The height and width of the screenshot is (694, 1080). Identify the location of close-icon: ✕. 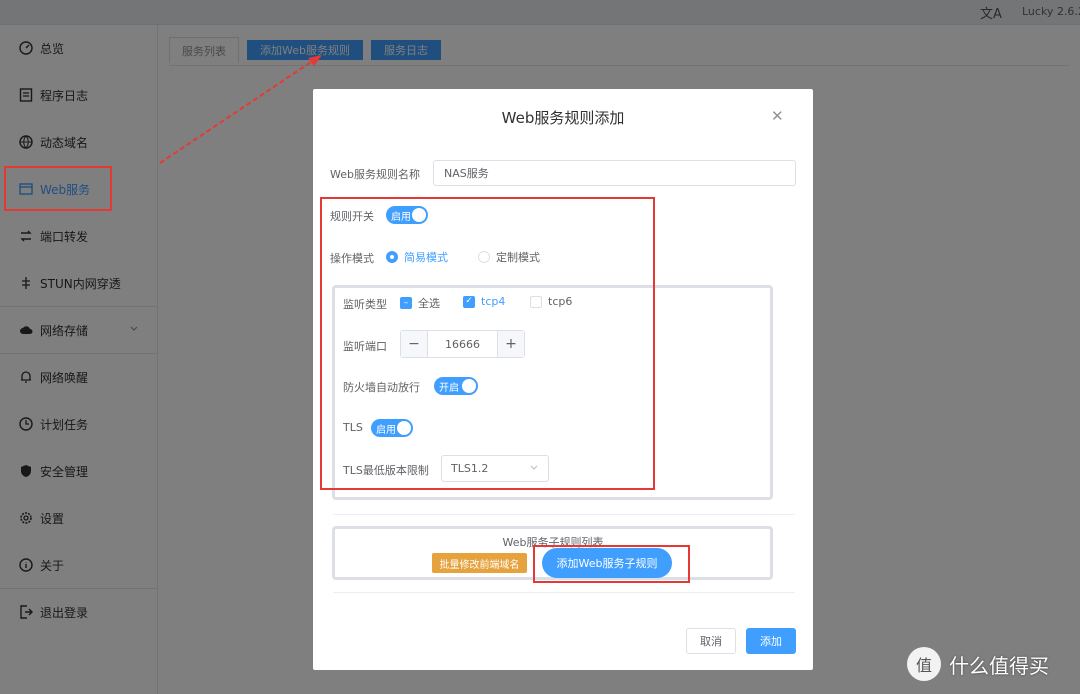
(777, 116).